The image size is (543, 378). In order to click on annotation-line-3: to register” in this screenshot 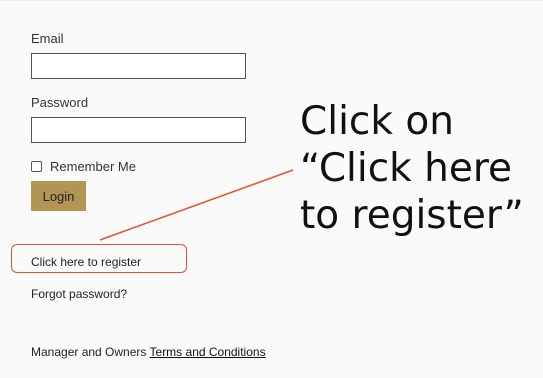, I will do `click(412, 215)`.